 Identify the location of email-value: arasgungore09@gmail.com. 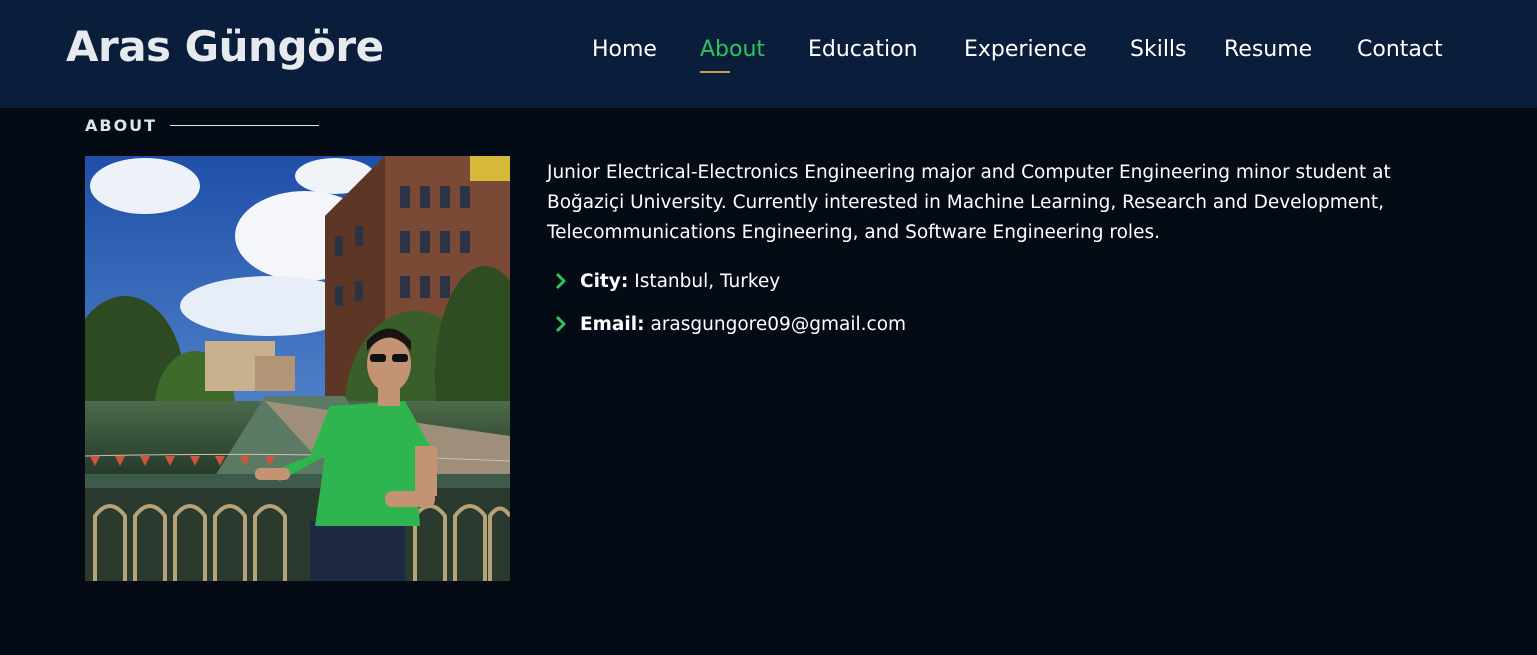
(778, 324).